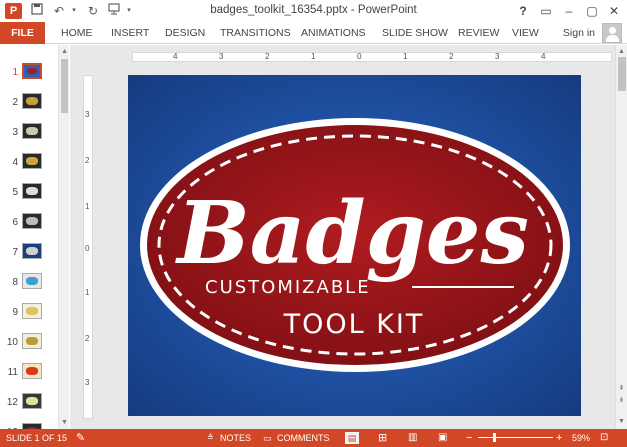 The height and width of the screenshot is (447, 627). I want to click on slide-number: 5, so click(15, 192).